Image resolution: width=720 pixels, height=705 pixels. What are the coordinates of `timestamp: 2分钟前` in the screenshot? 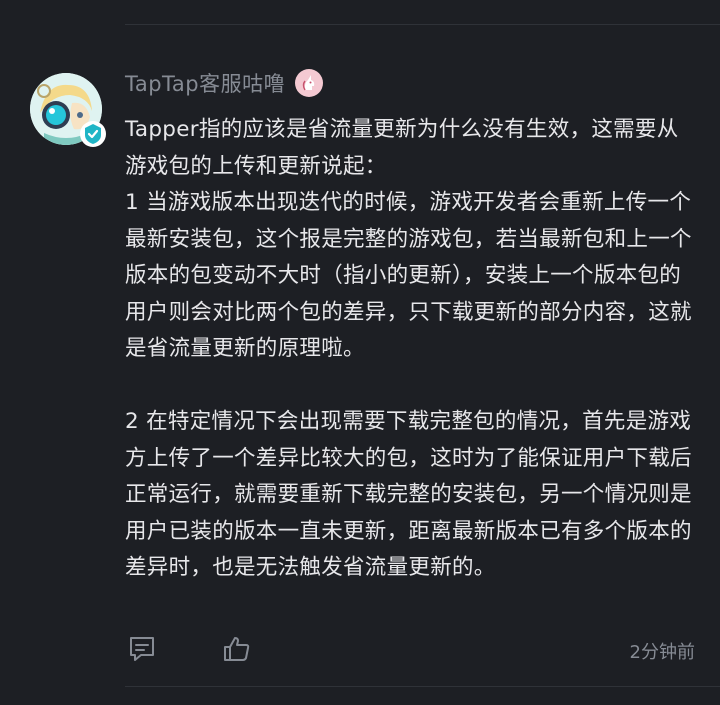 It's located at (662, 652).